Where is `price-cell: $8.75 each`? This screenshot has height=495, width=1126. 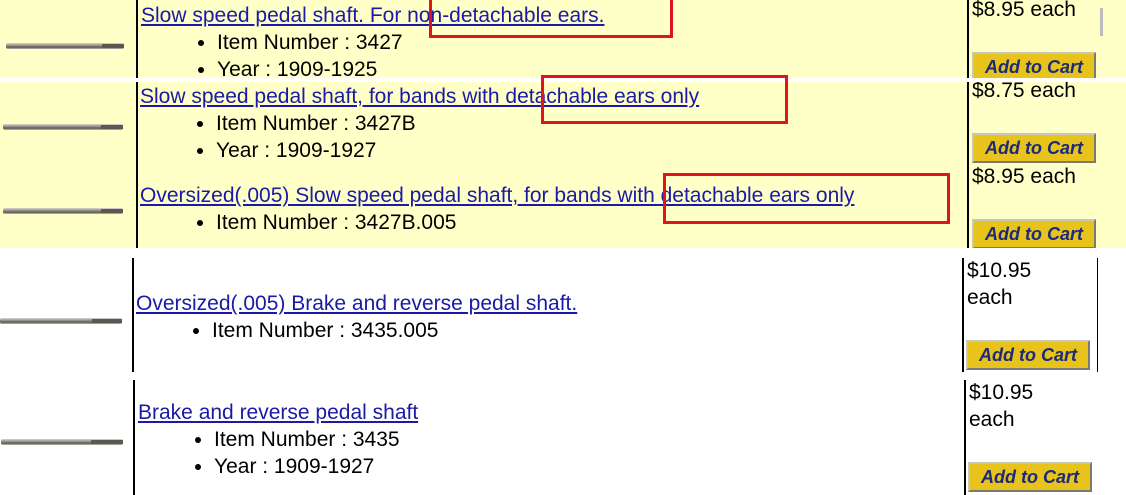 price-cell: $8.75 each is located at coordinates (1024, 93).